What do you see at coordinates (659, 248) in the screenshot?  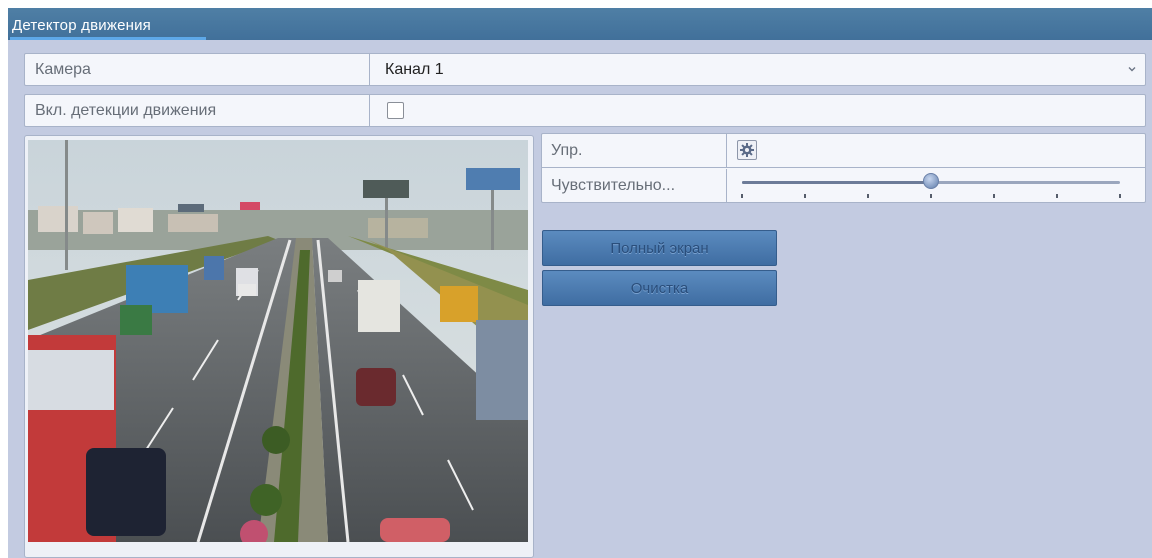 I see `fullscreen-button: Полный экран` at bounding box center [659, 248].